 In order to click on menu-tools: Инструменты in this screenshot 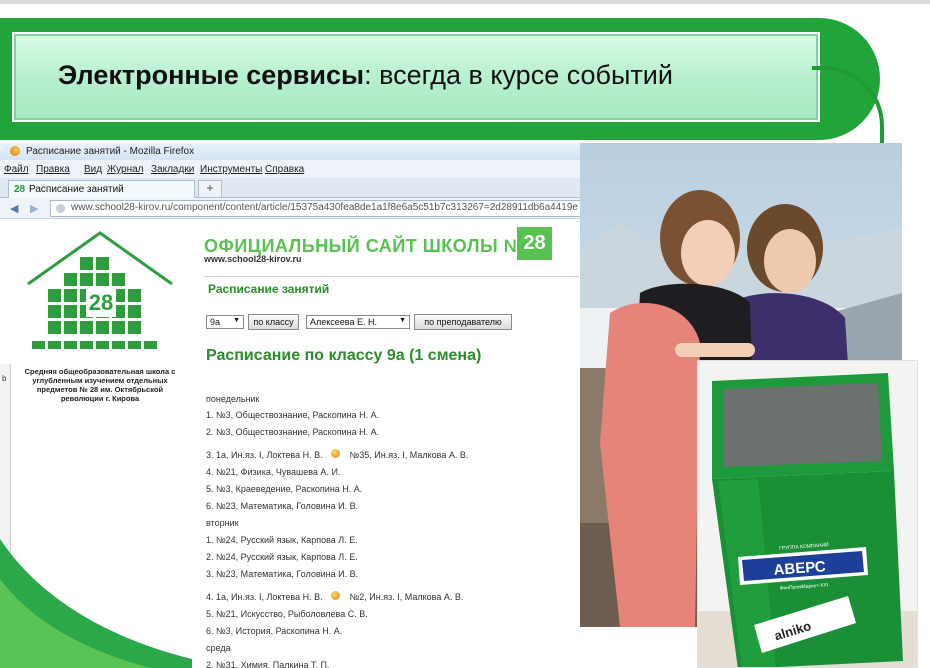, I will do `click(231, 169)`.